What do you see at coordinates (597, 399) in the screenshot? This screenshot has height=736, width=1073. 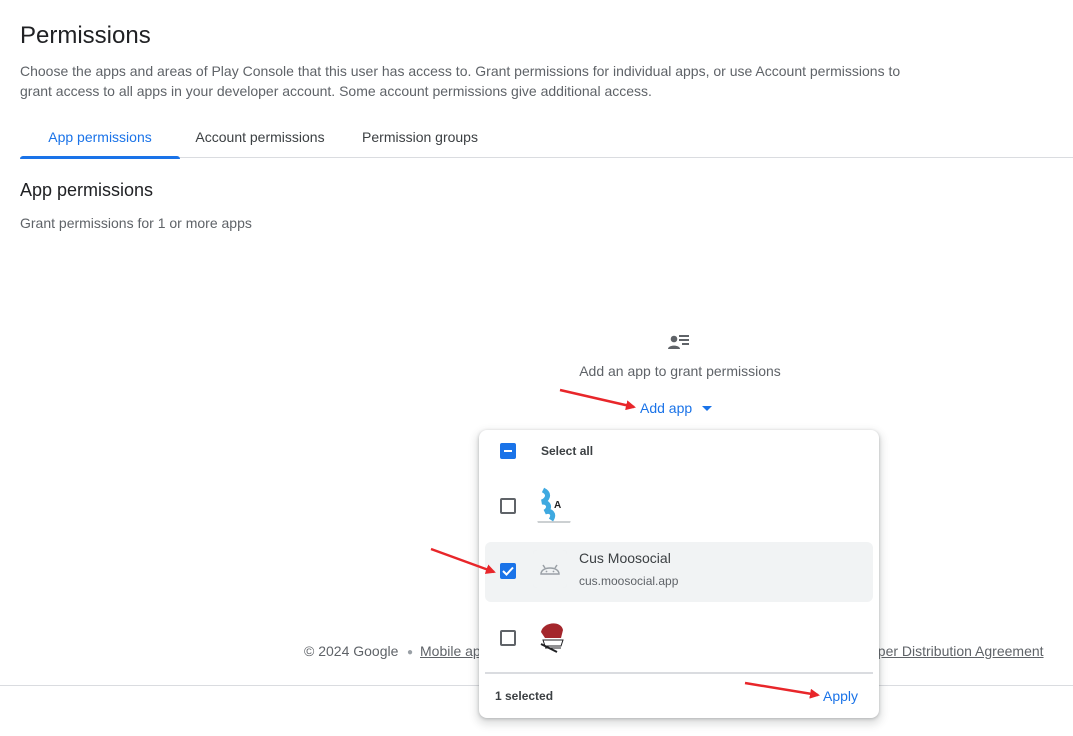 I see `arrow-to-add-app` at bounding box center [597, 399].